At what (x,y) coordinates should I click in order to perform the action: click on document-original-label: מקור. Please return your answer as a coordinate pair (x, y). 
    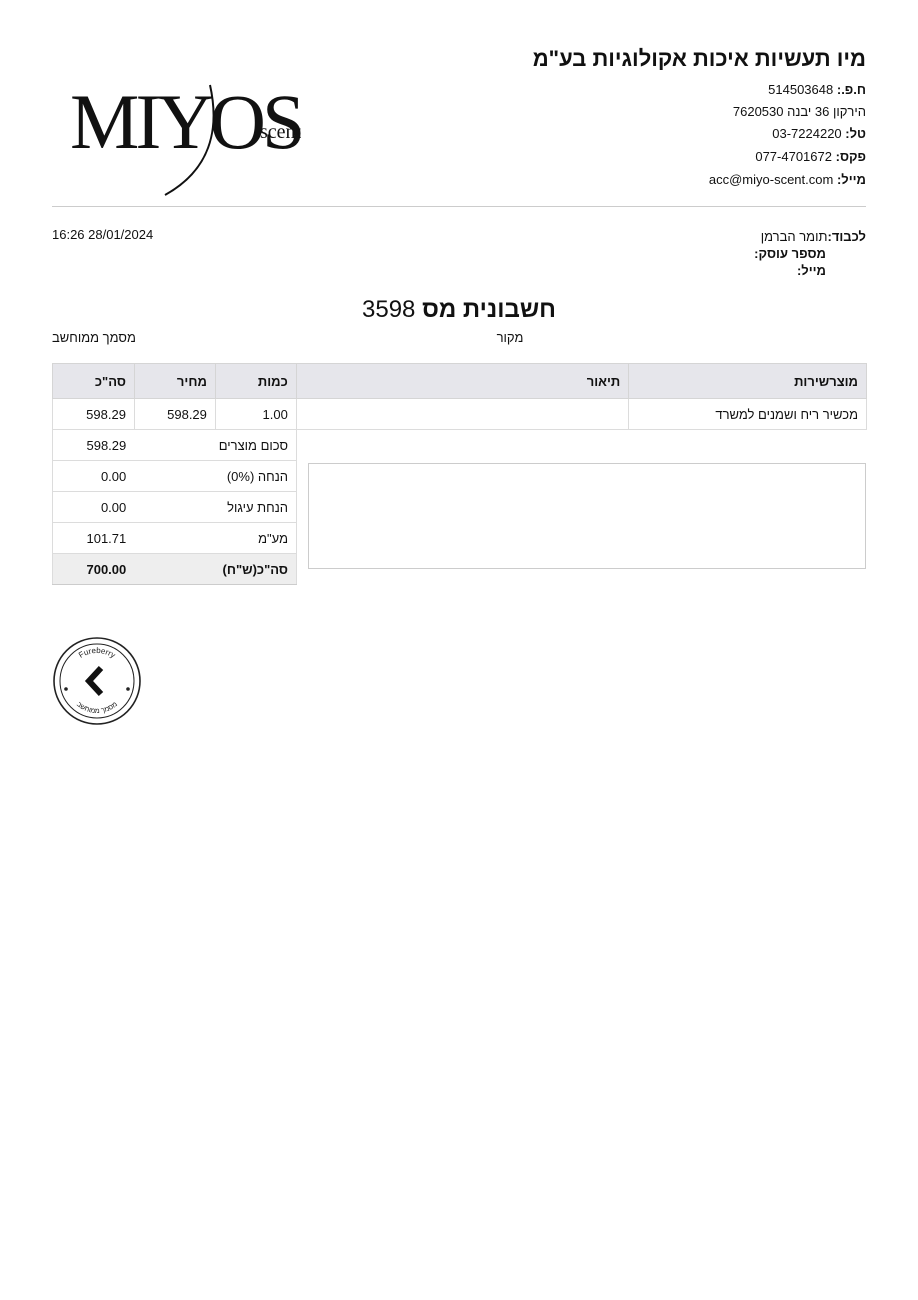
    Looking at the image, I should click on (510, 337).